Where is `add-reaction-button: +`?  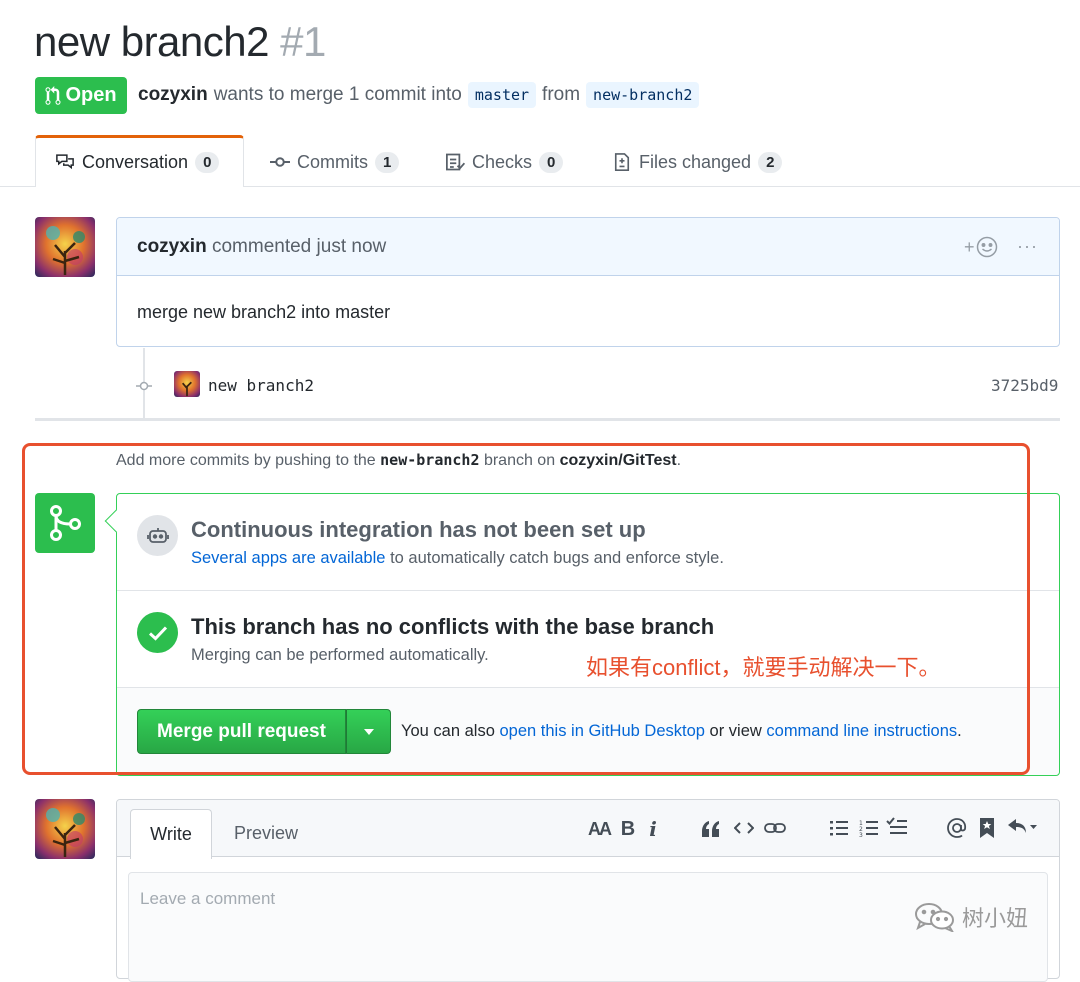
add-reaction-button: + is located at coordinates (984, 247).